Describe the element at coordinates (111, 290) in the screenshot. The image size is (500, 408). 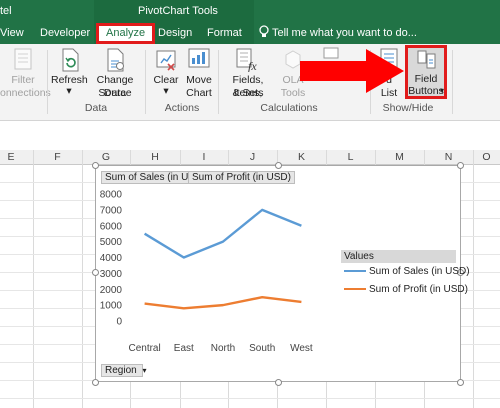
I see `y-tick-label: 2000` at that location.